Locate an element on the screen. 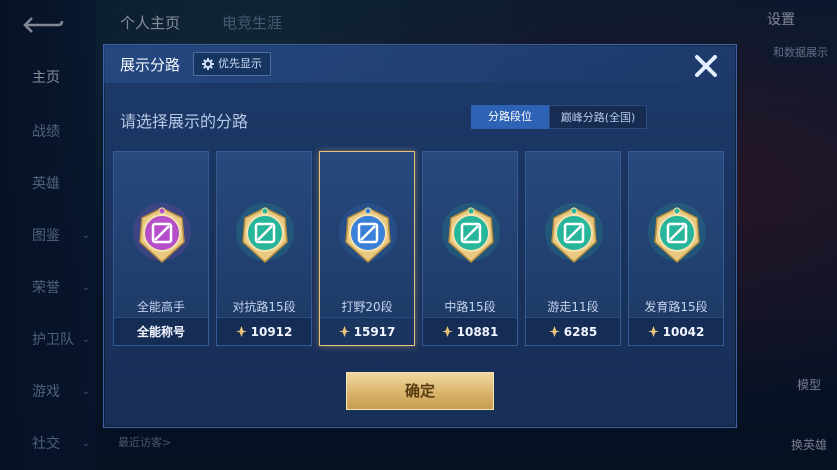  priority-display-button: 优先显示 is located at coordinates (232, 64).